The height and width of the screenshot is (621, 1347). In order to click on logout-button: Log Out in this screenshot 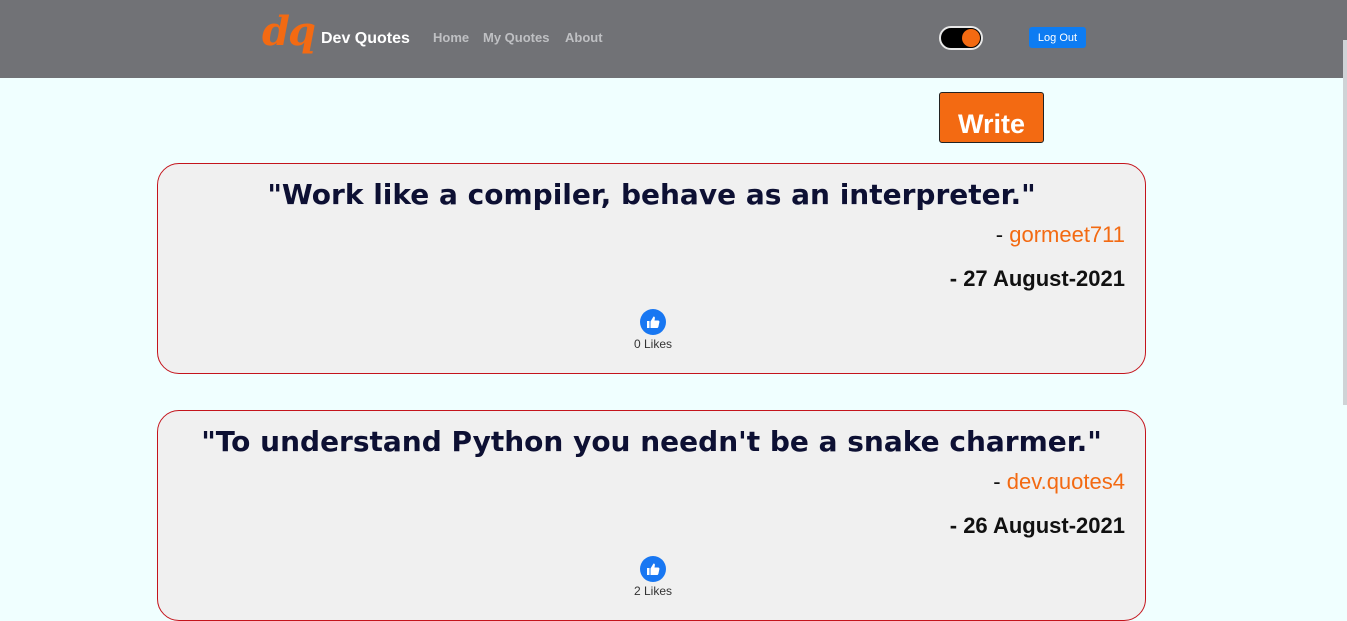, I will do `click(1057, 37)`.